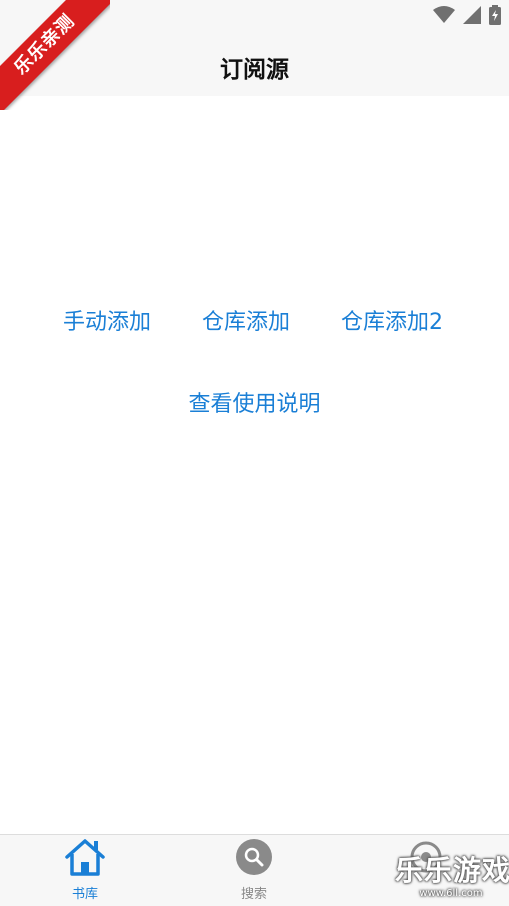  What do you see at coordinates (495, 17) in the screenshot?
I see `battery-icon` at bounding box center [495, 17].